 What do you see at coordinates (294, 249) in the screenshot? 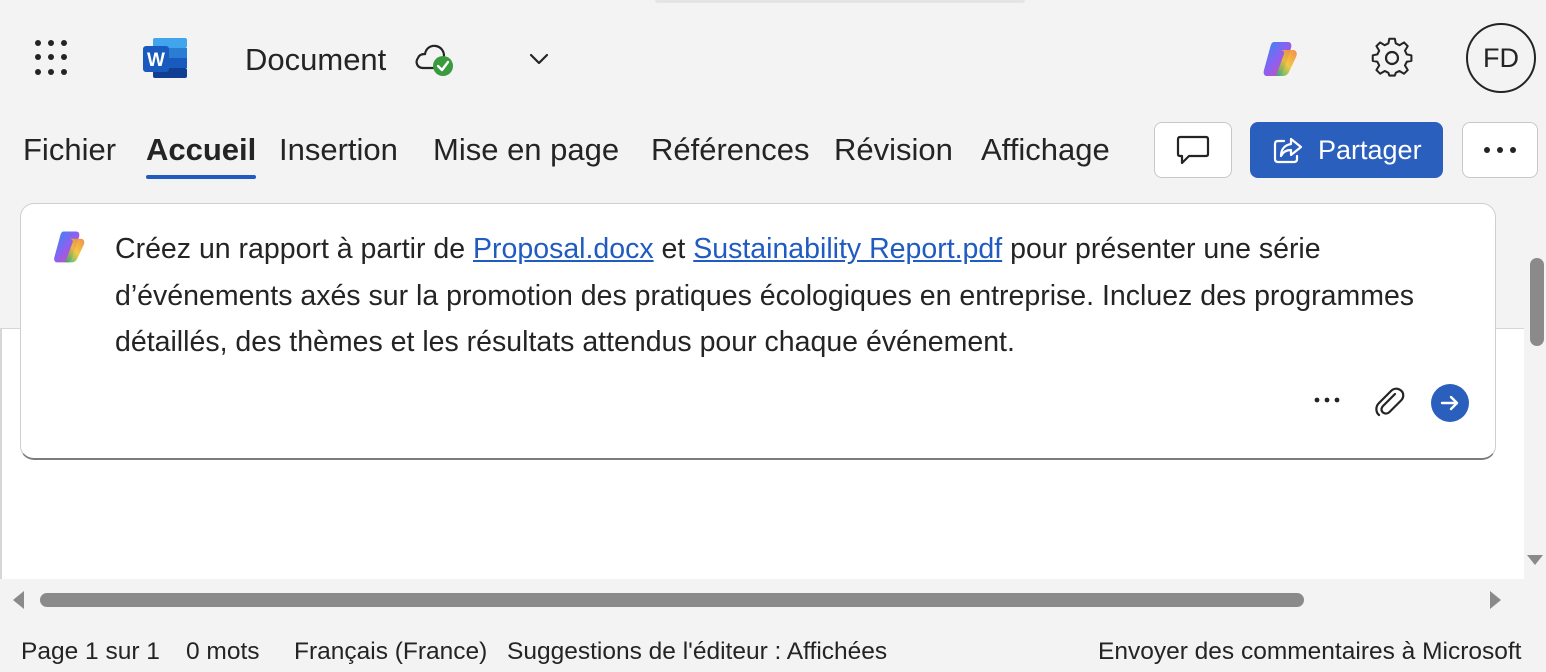
I see `prompt-text-part: Créez un rapport à partir de` at bounding box center [294, 249].